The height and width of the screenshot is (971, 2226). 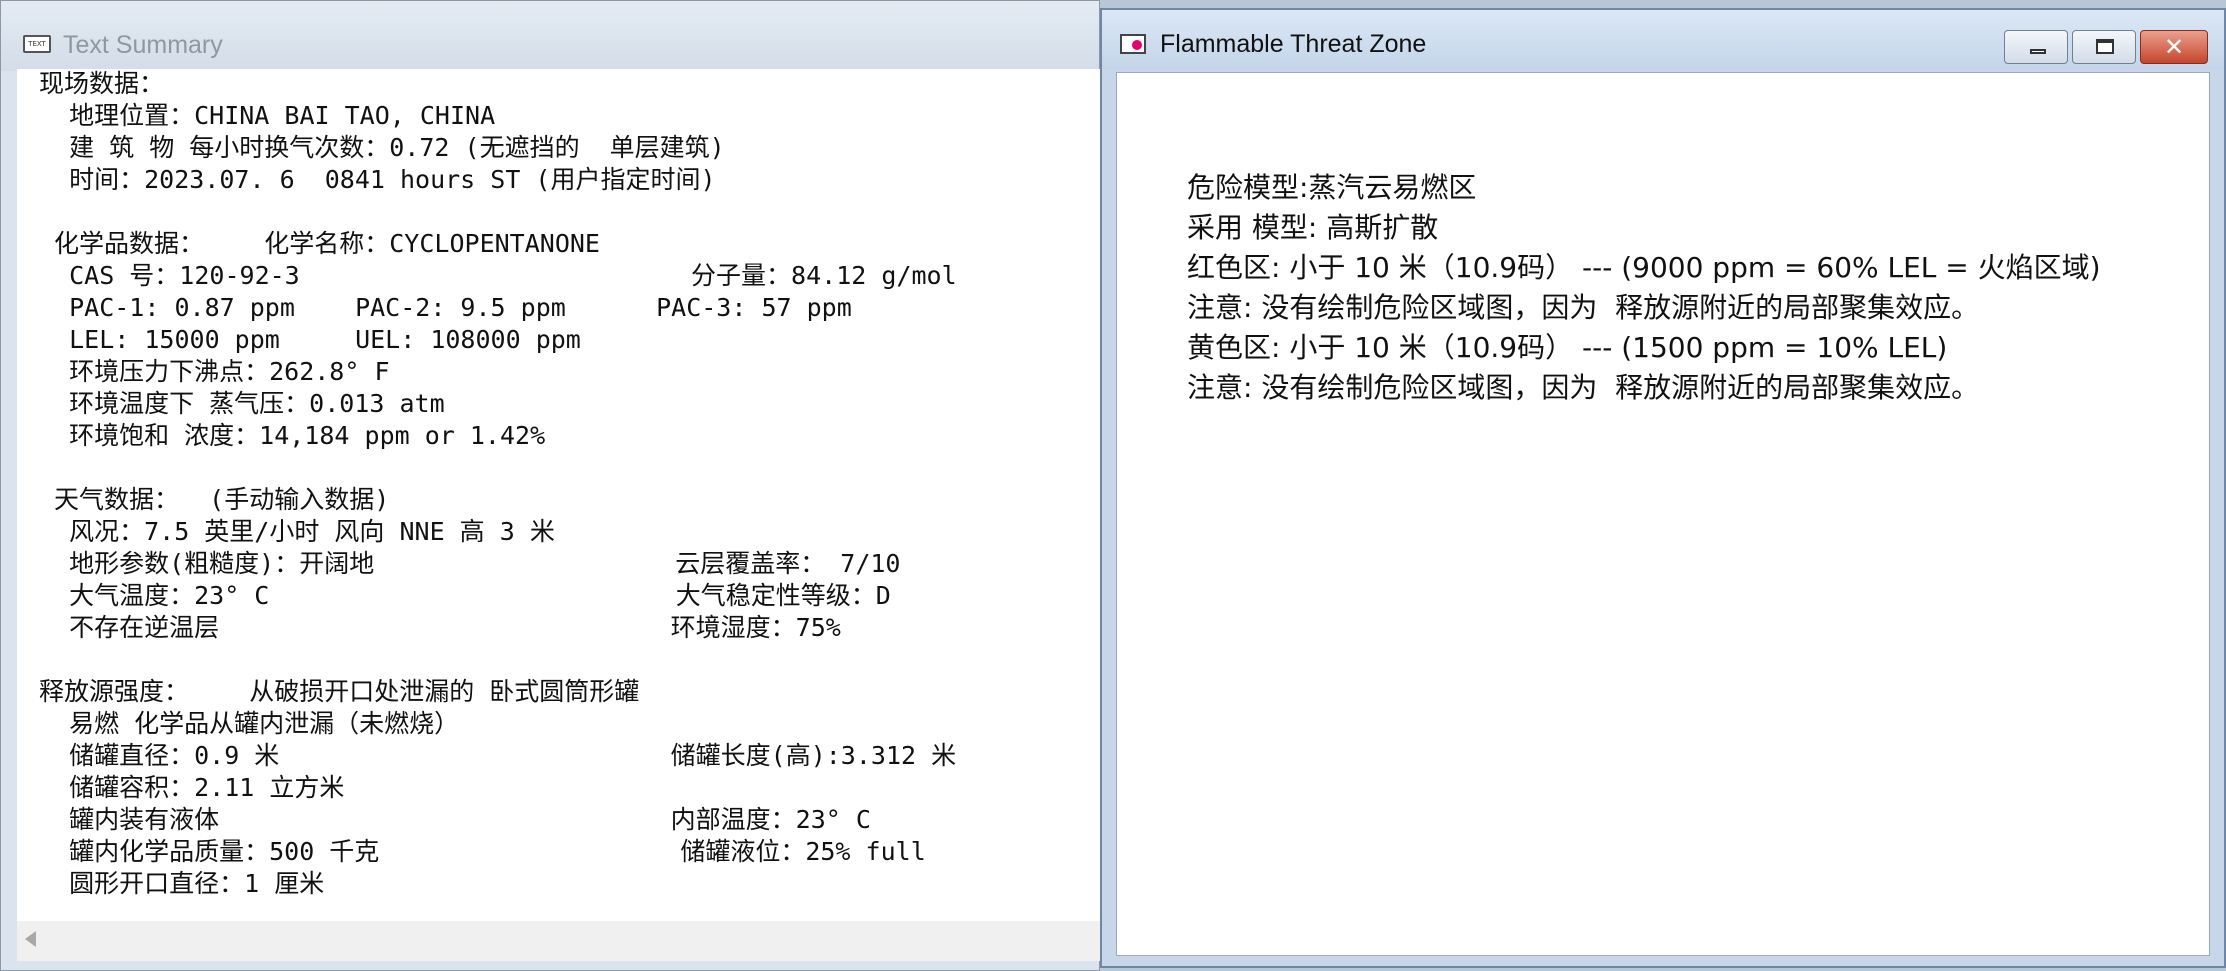 What do you see at coordinates (292, 435) in the screenshot?
I see `summary-line: 环境饱和 浓度：14,184 ppm or 1.42%` at bounding box center [292, 435].